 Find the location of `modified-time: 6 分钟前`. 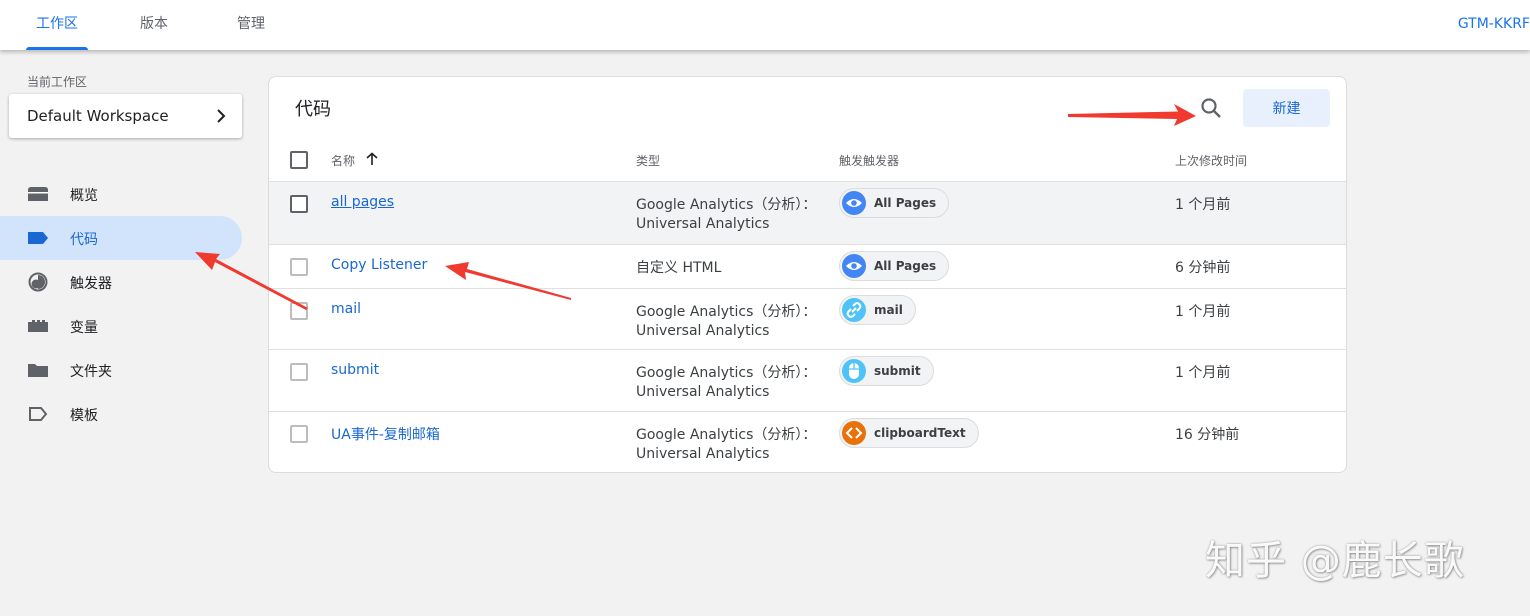

modified-time: 6 分钟前 is located at coordinates (1203, 268).